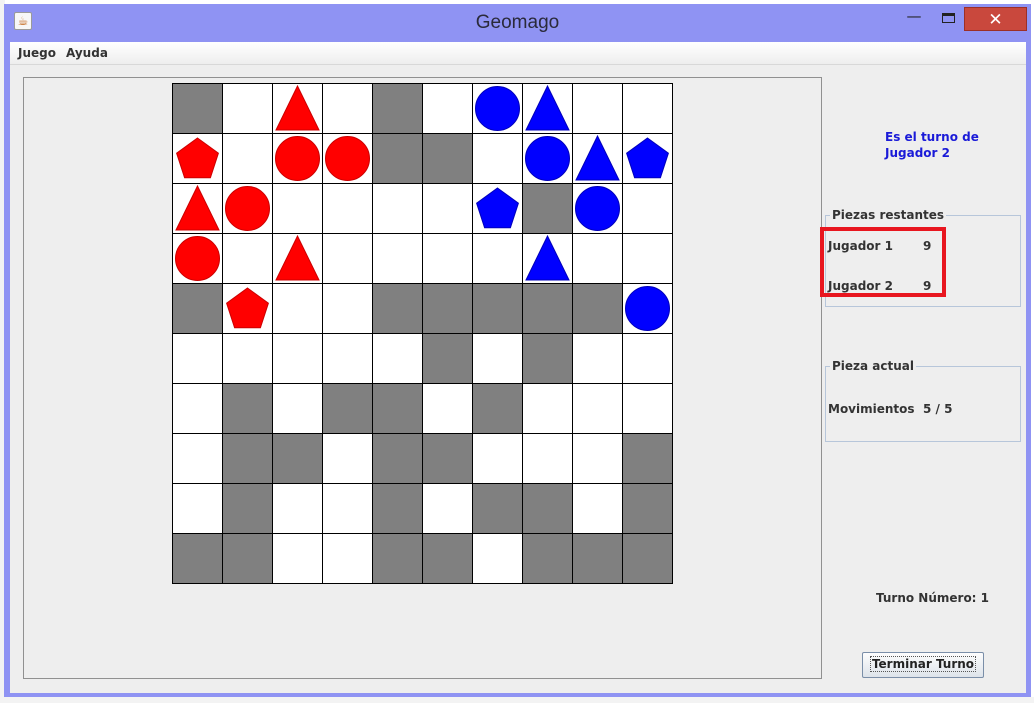 This screenshot has width=1034, height=703. Describe the element at coordinates (923, 665) in the screenshot. I see `end-turn-button: Terminar Turno` at that location.